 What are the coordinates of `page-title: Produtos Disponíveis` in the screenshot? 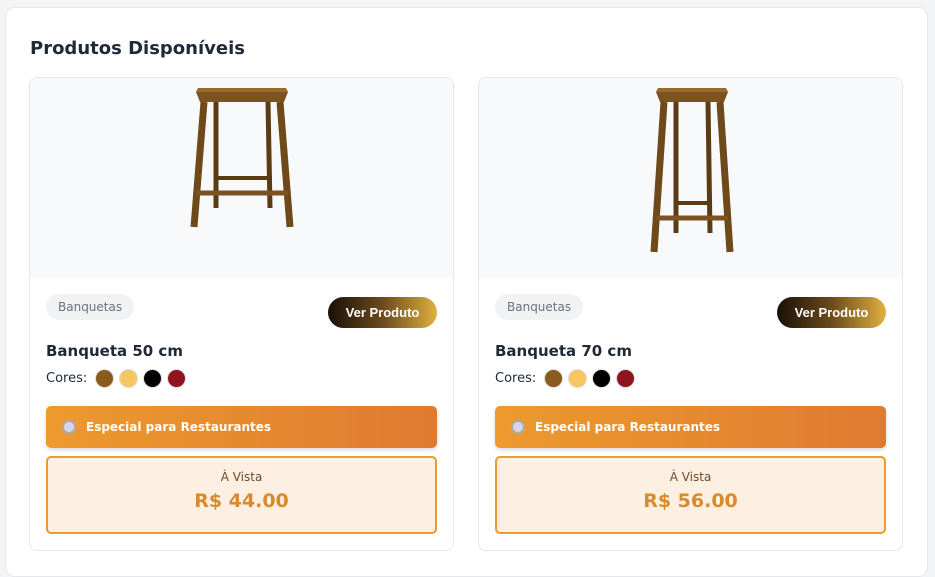 It's located at (137, 48).